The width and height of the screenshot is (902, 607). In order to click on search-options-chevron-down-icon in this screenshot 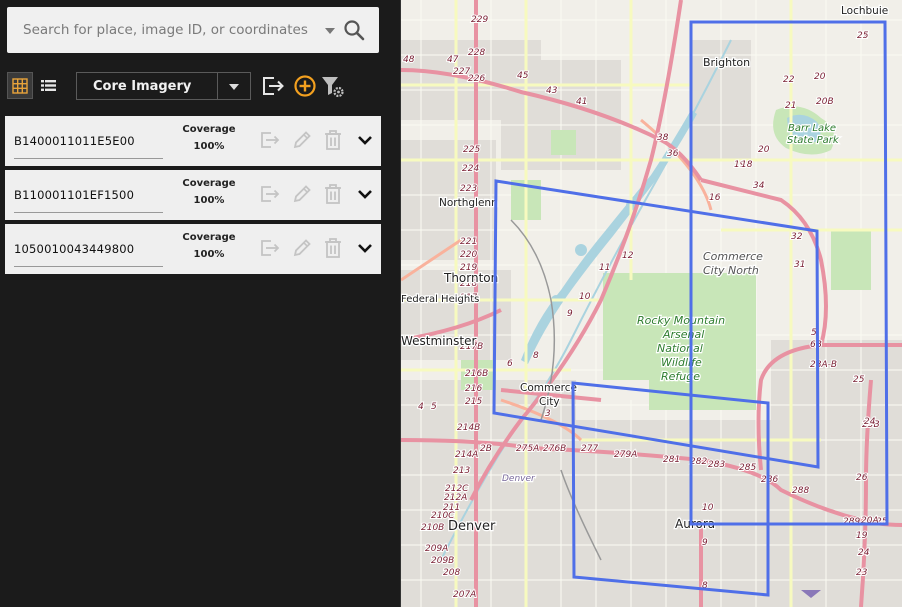, I will do `click(330, 31)`.